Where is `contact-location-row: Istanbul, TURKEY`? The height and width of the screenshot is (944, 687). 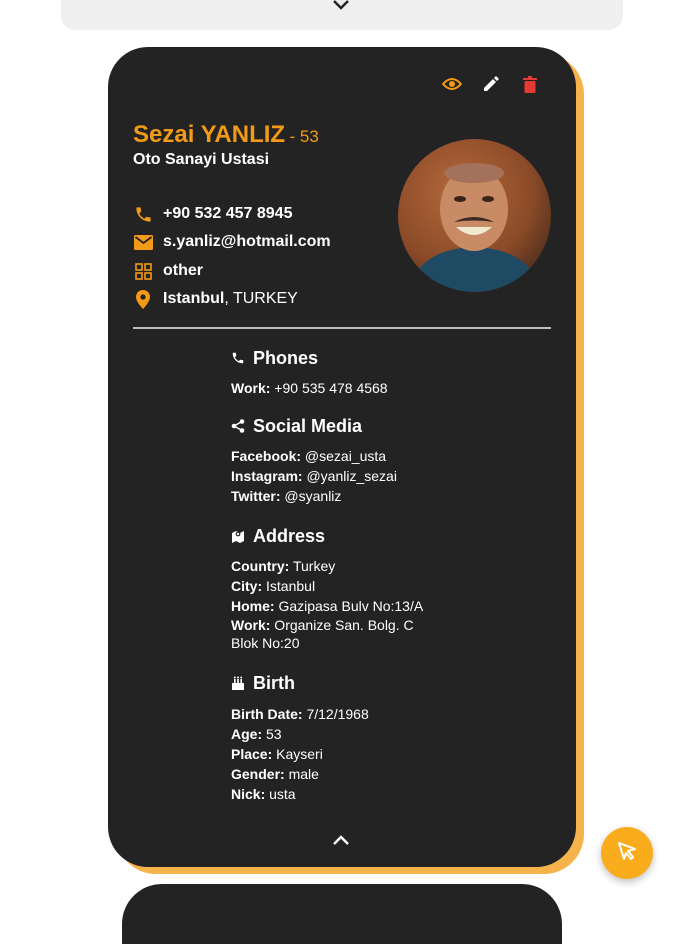 contact-location-row: Istanbul, TURKEY is located at coordinates (215, 299).